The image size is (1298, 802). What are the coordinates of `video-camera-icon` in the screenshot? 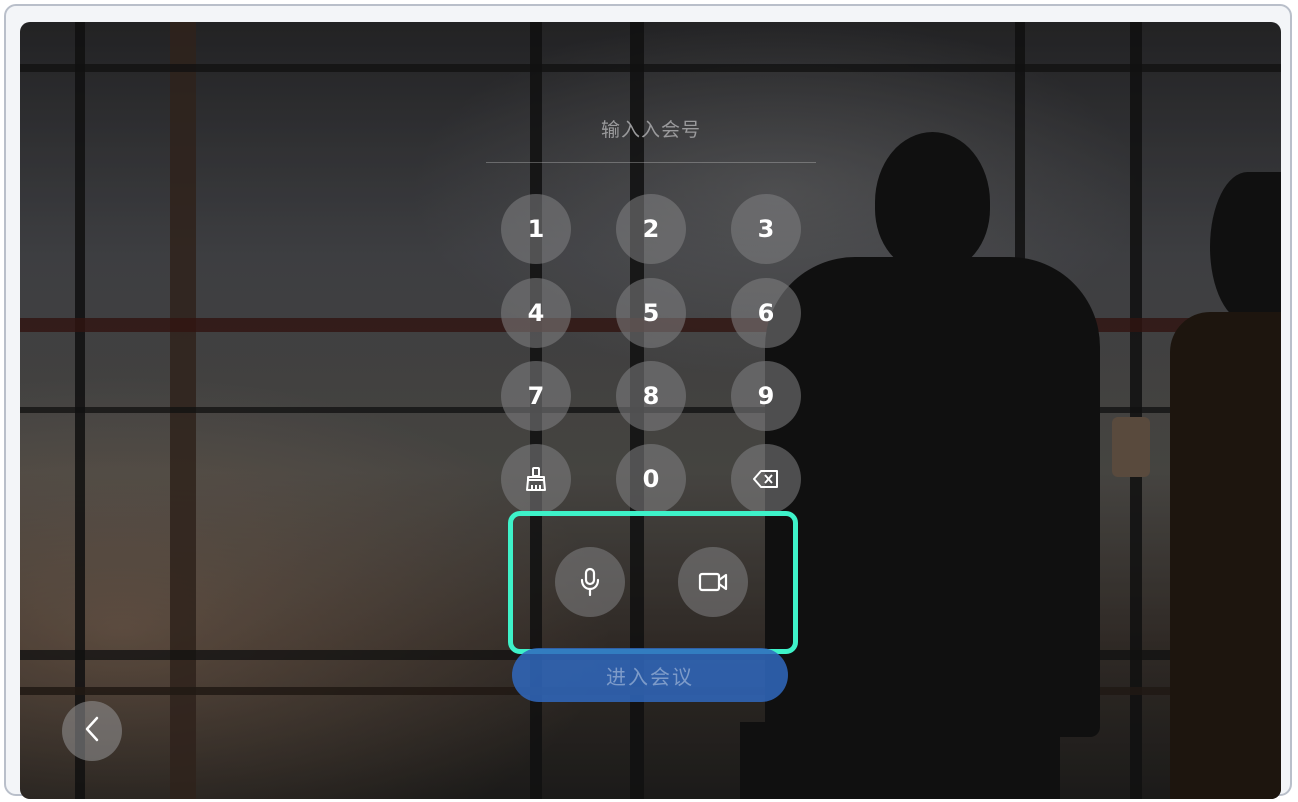 It's located at (713, 582).